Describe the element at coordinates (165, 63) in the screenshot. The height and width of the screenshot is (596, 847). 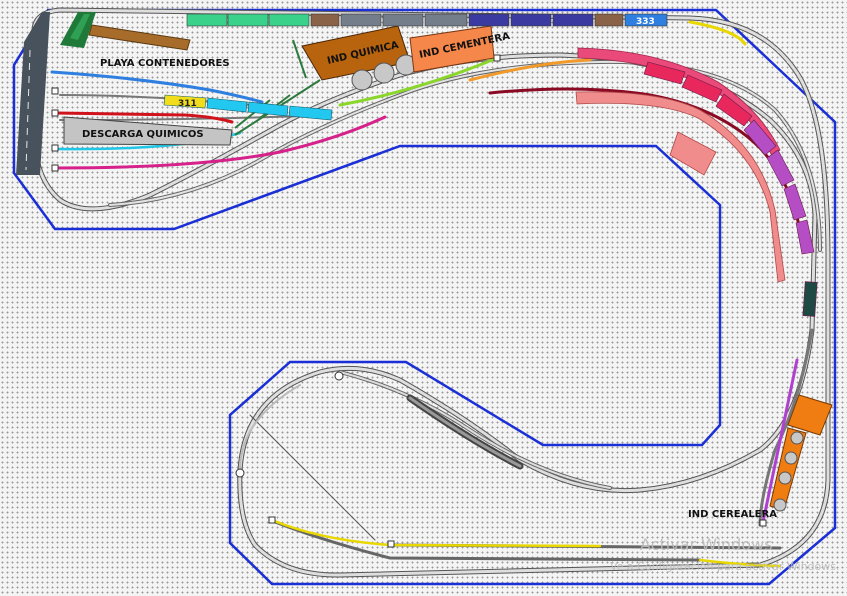
I see `label-playa-contenedores: PLAYA CONTENEDORES` at that location.